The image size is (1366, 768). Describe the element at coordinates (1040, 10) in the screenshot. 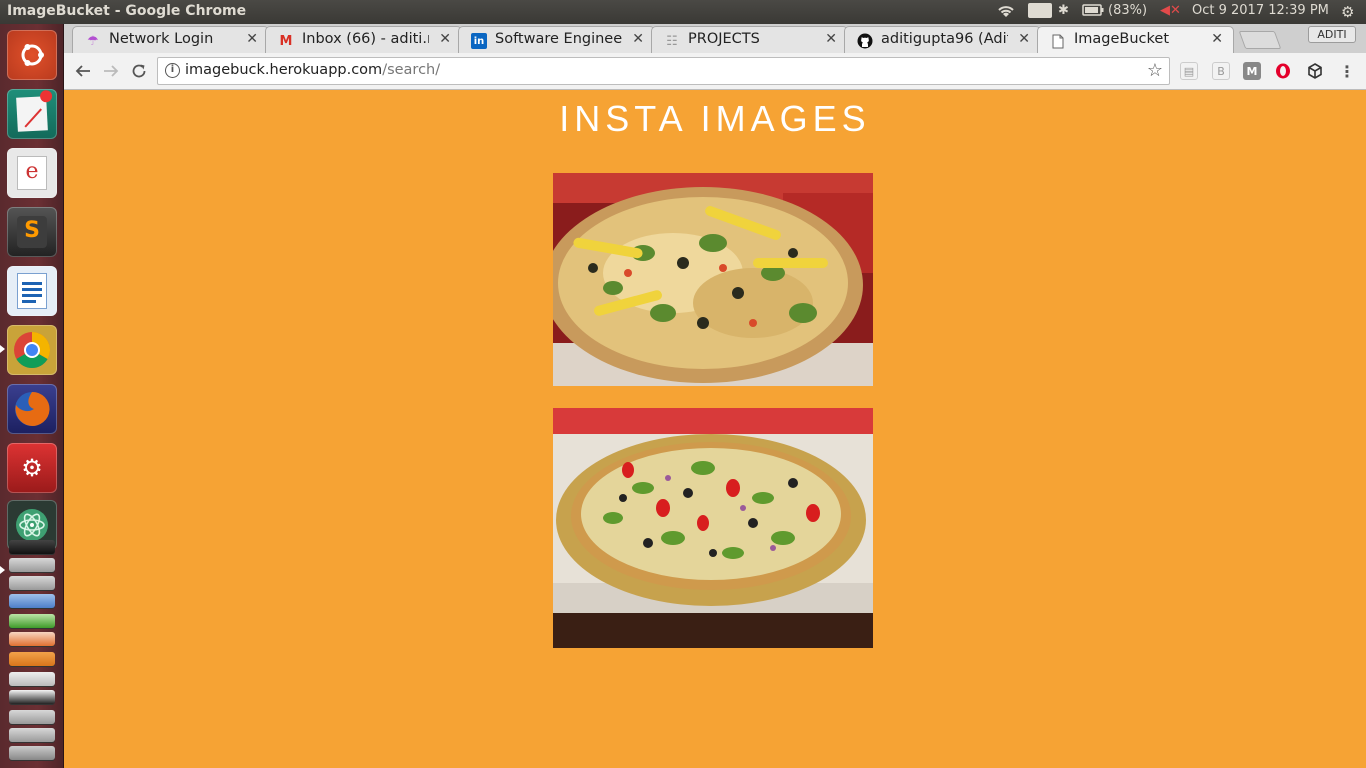

I see `keyboard-language-indicator: En` at that location.